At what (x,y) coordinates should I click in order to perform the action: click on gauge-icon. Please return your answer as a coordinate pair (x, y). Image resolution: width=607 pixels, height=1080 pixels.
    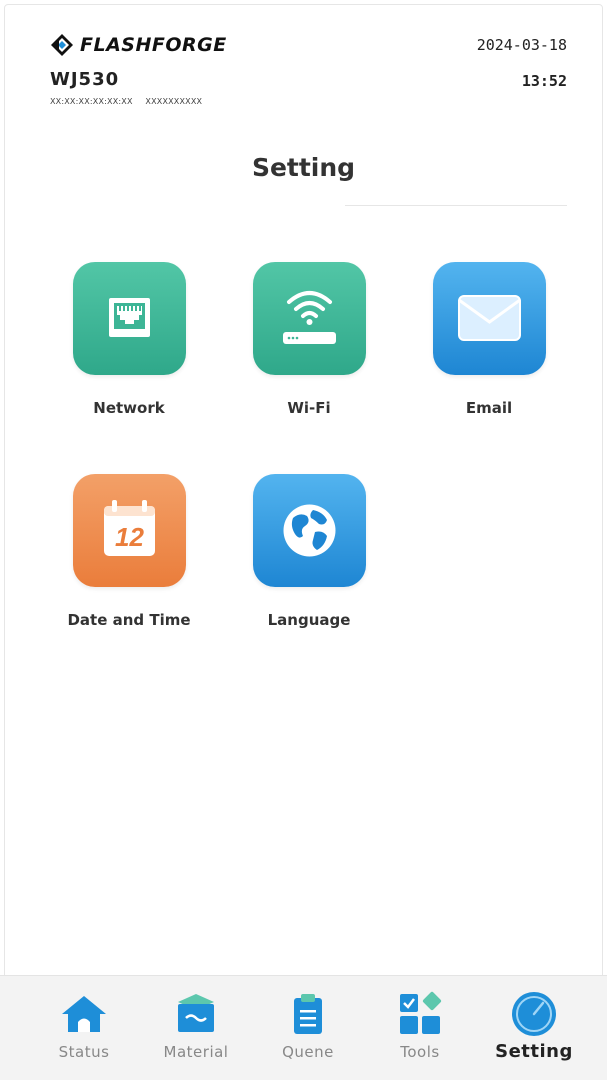
    Looking at the image, I should click on (534, 1014).